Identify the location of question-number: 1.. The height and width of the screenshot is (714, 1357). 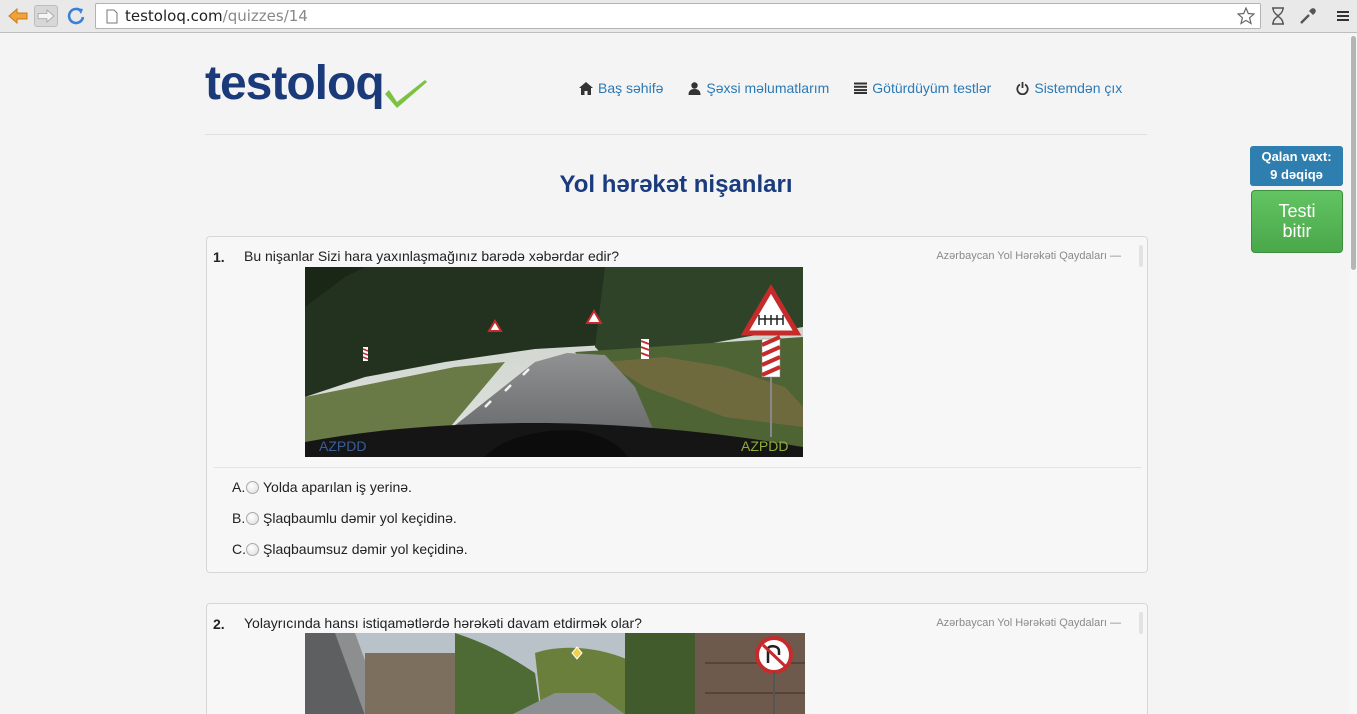
(219, 257).